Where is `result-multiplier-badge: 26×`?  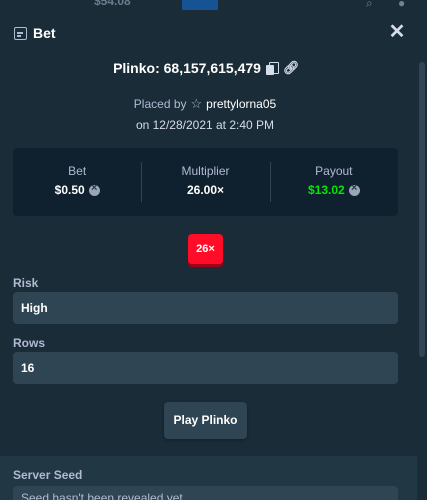 result-multiplier-badge: 26× is located at coordinates (205, 249).